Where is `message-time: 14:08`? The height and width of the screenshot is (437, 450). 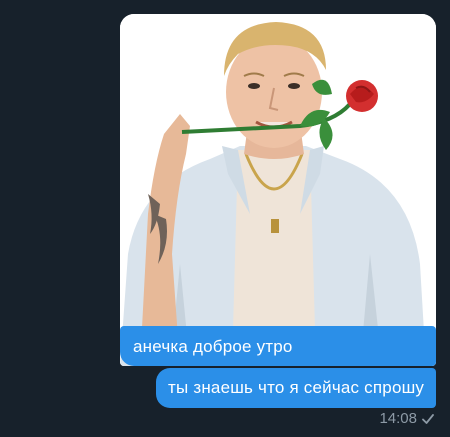 message-time: 14:08 is located at coordinates (398, 418).